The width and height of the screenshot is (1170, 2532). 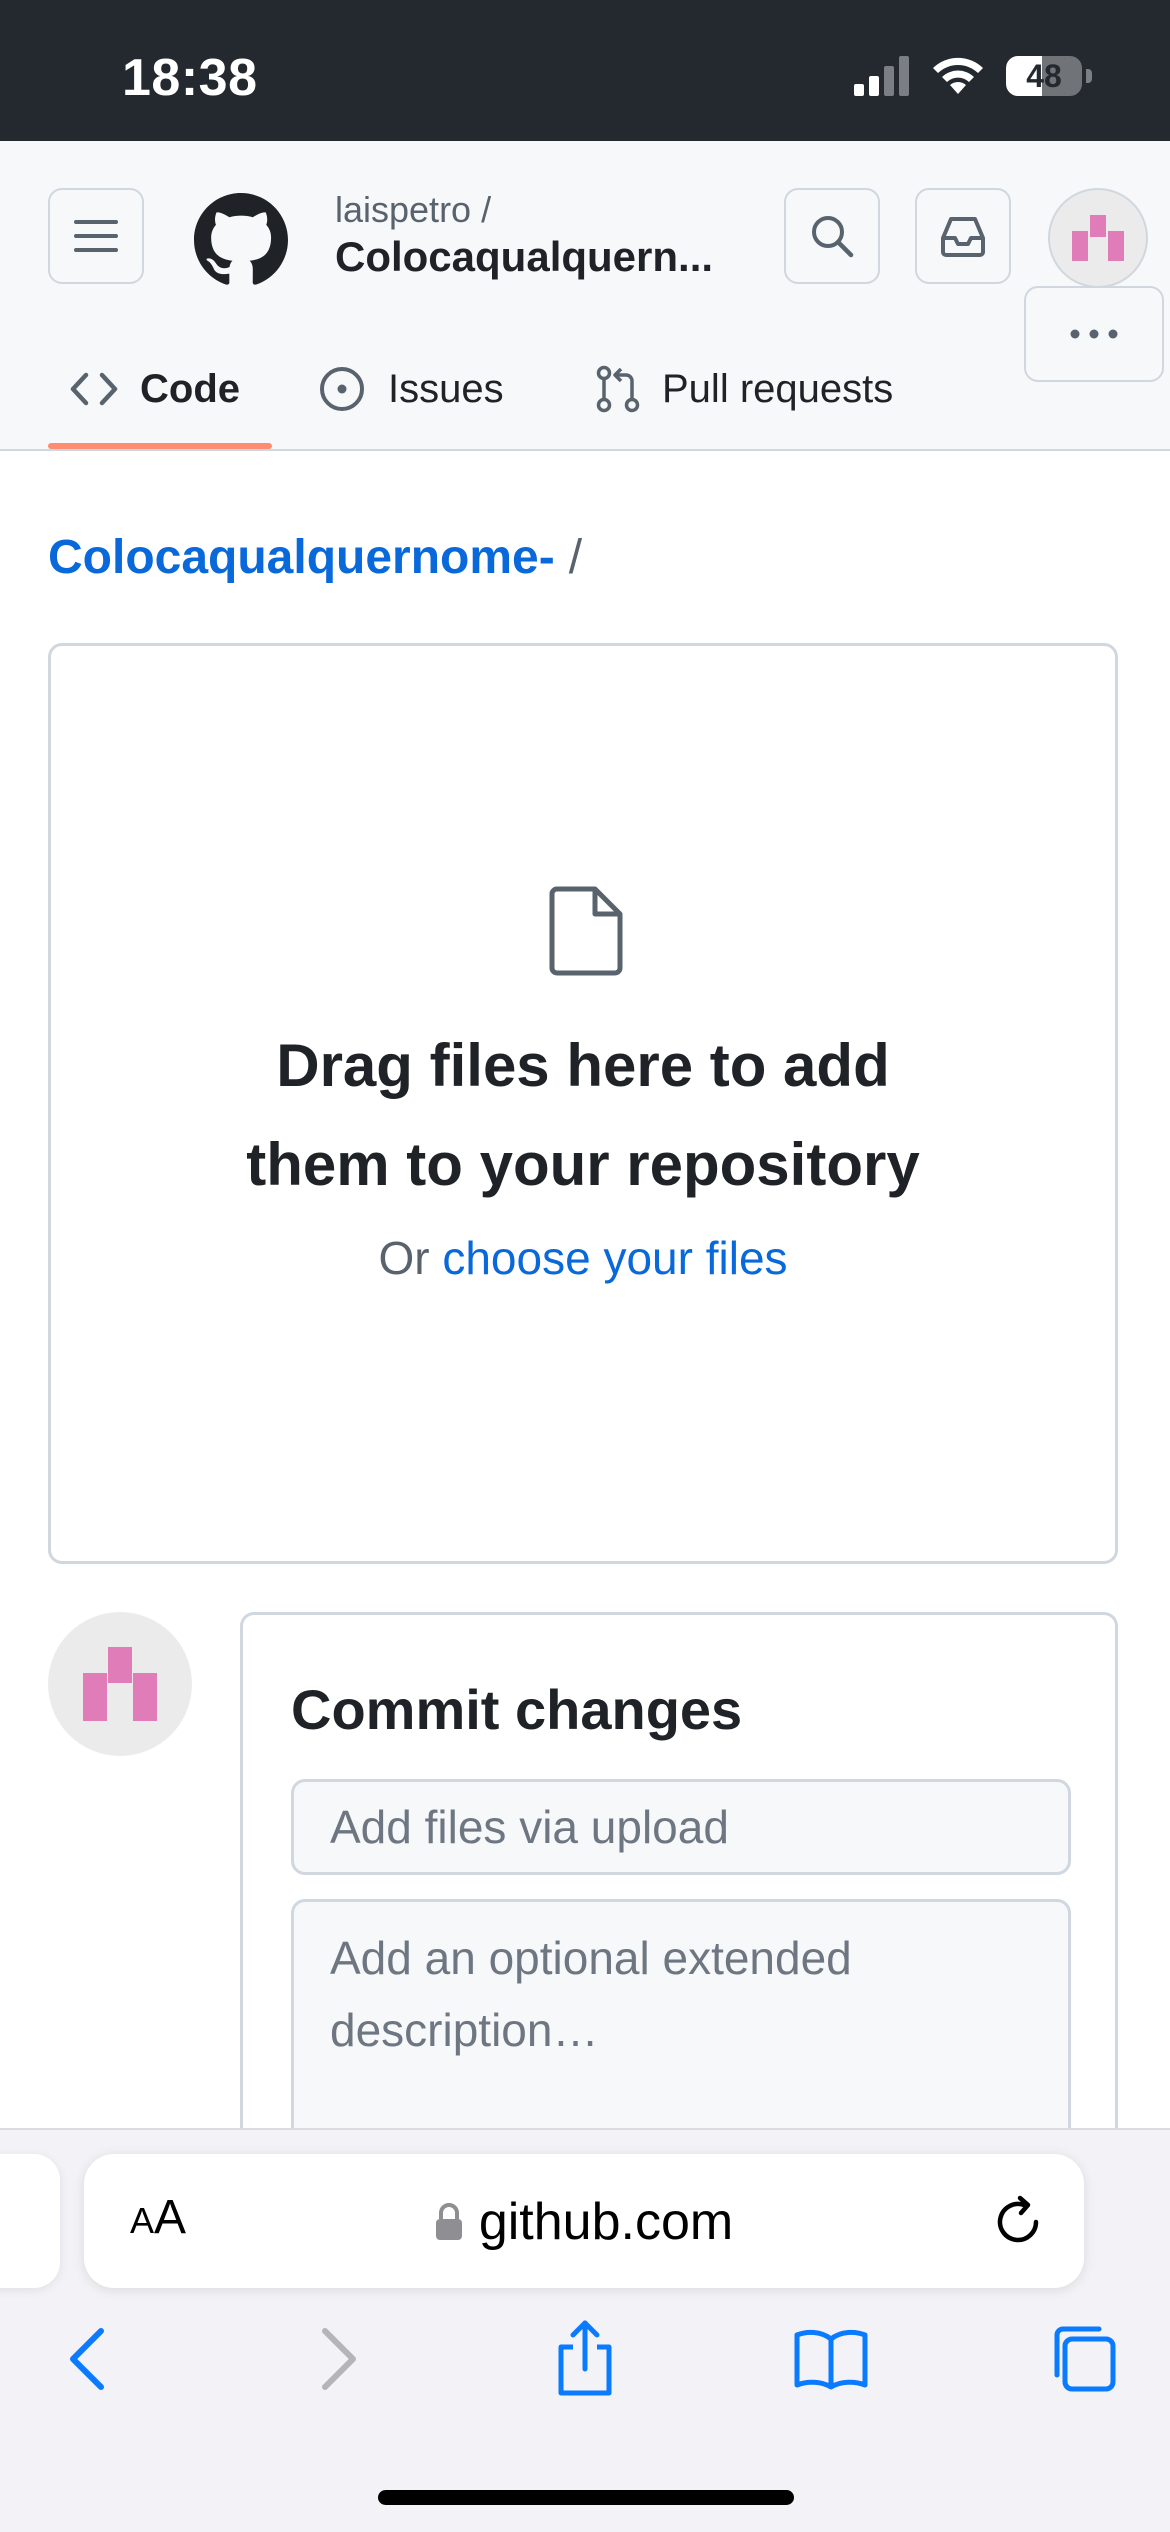 I want to click on address-bar: AA github.com, so click(x=584, y=2221).